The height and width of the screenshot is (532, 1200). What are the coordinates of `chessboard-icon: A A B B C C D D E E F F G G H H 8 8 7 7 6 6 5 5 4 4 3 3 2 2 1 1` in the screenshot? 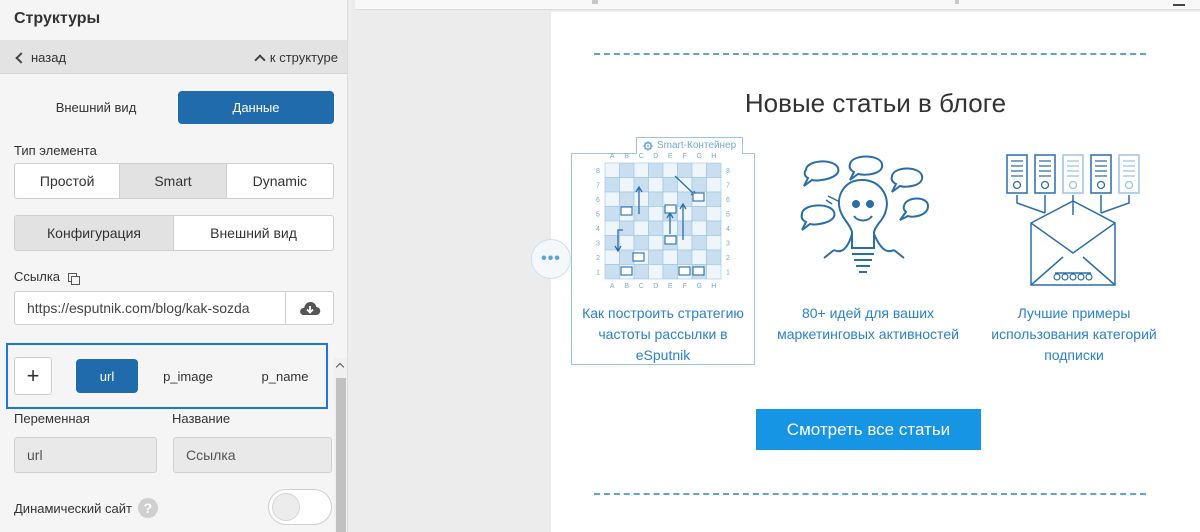 It's located at (663, 221).